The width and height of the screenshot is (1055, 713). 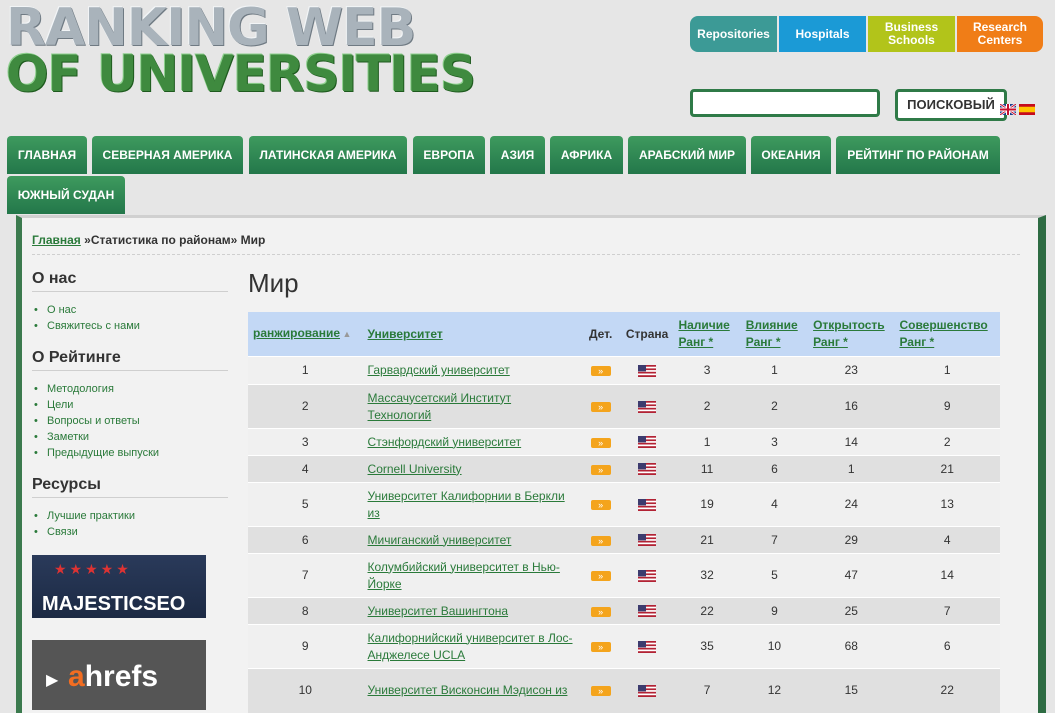 What do you see at coordinates (471, 540) in the screenshot?
I see `university-link: Мичиганский университет` at bounding box center [471, 540].